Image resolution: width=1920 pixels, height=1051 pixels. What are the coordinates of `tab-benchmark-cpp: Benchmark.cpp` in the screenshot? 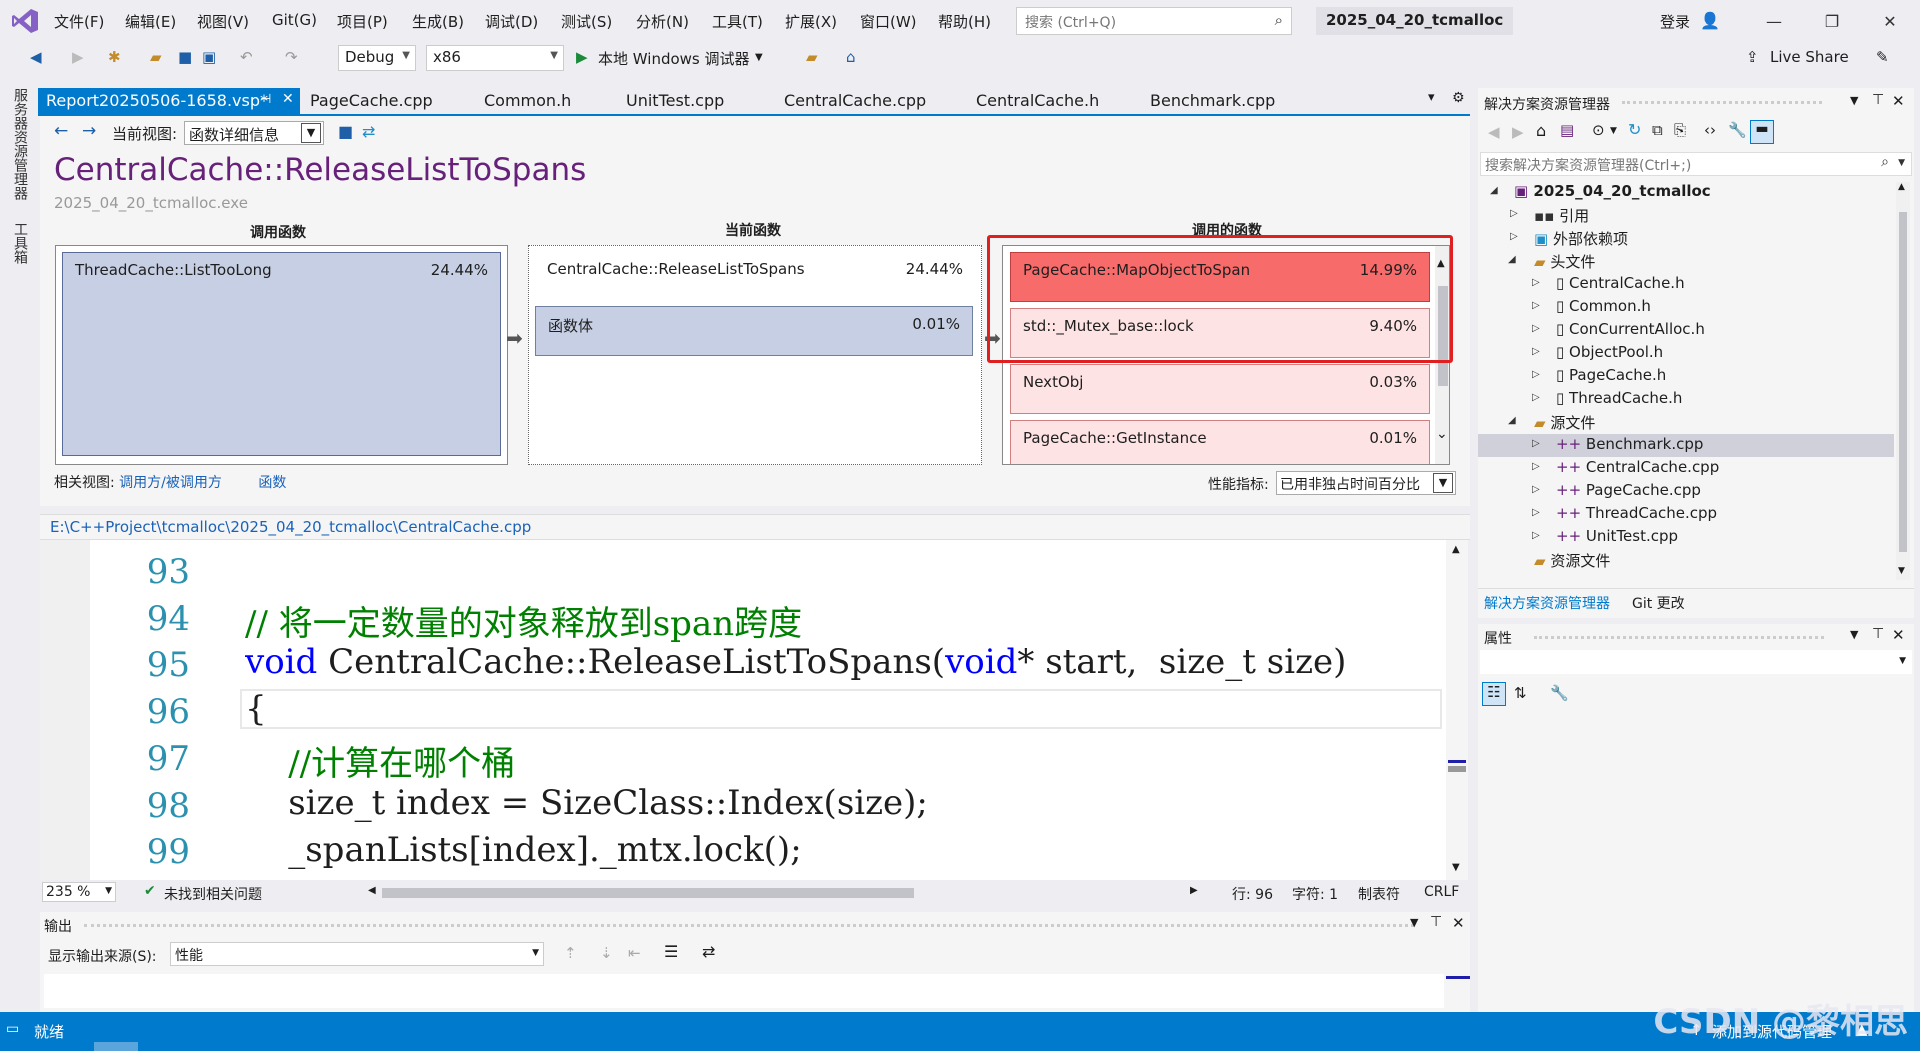 It's located at (1212, 101).